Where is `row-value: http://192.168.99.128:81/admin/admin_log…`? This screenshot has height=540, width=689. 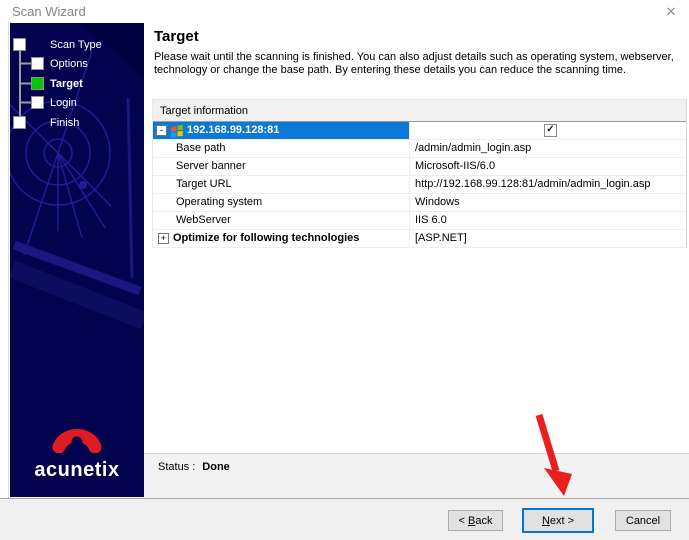
row-value: http://192.168.99.128:81/admin/admin_log… is located at coordinates (547, 184).